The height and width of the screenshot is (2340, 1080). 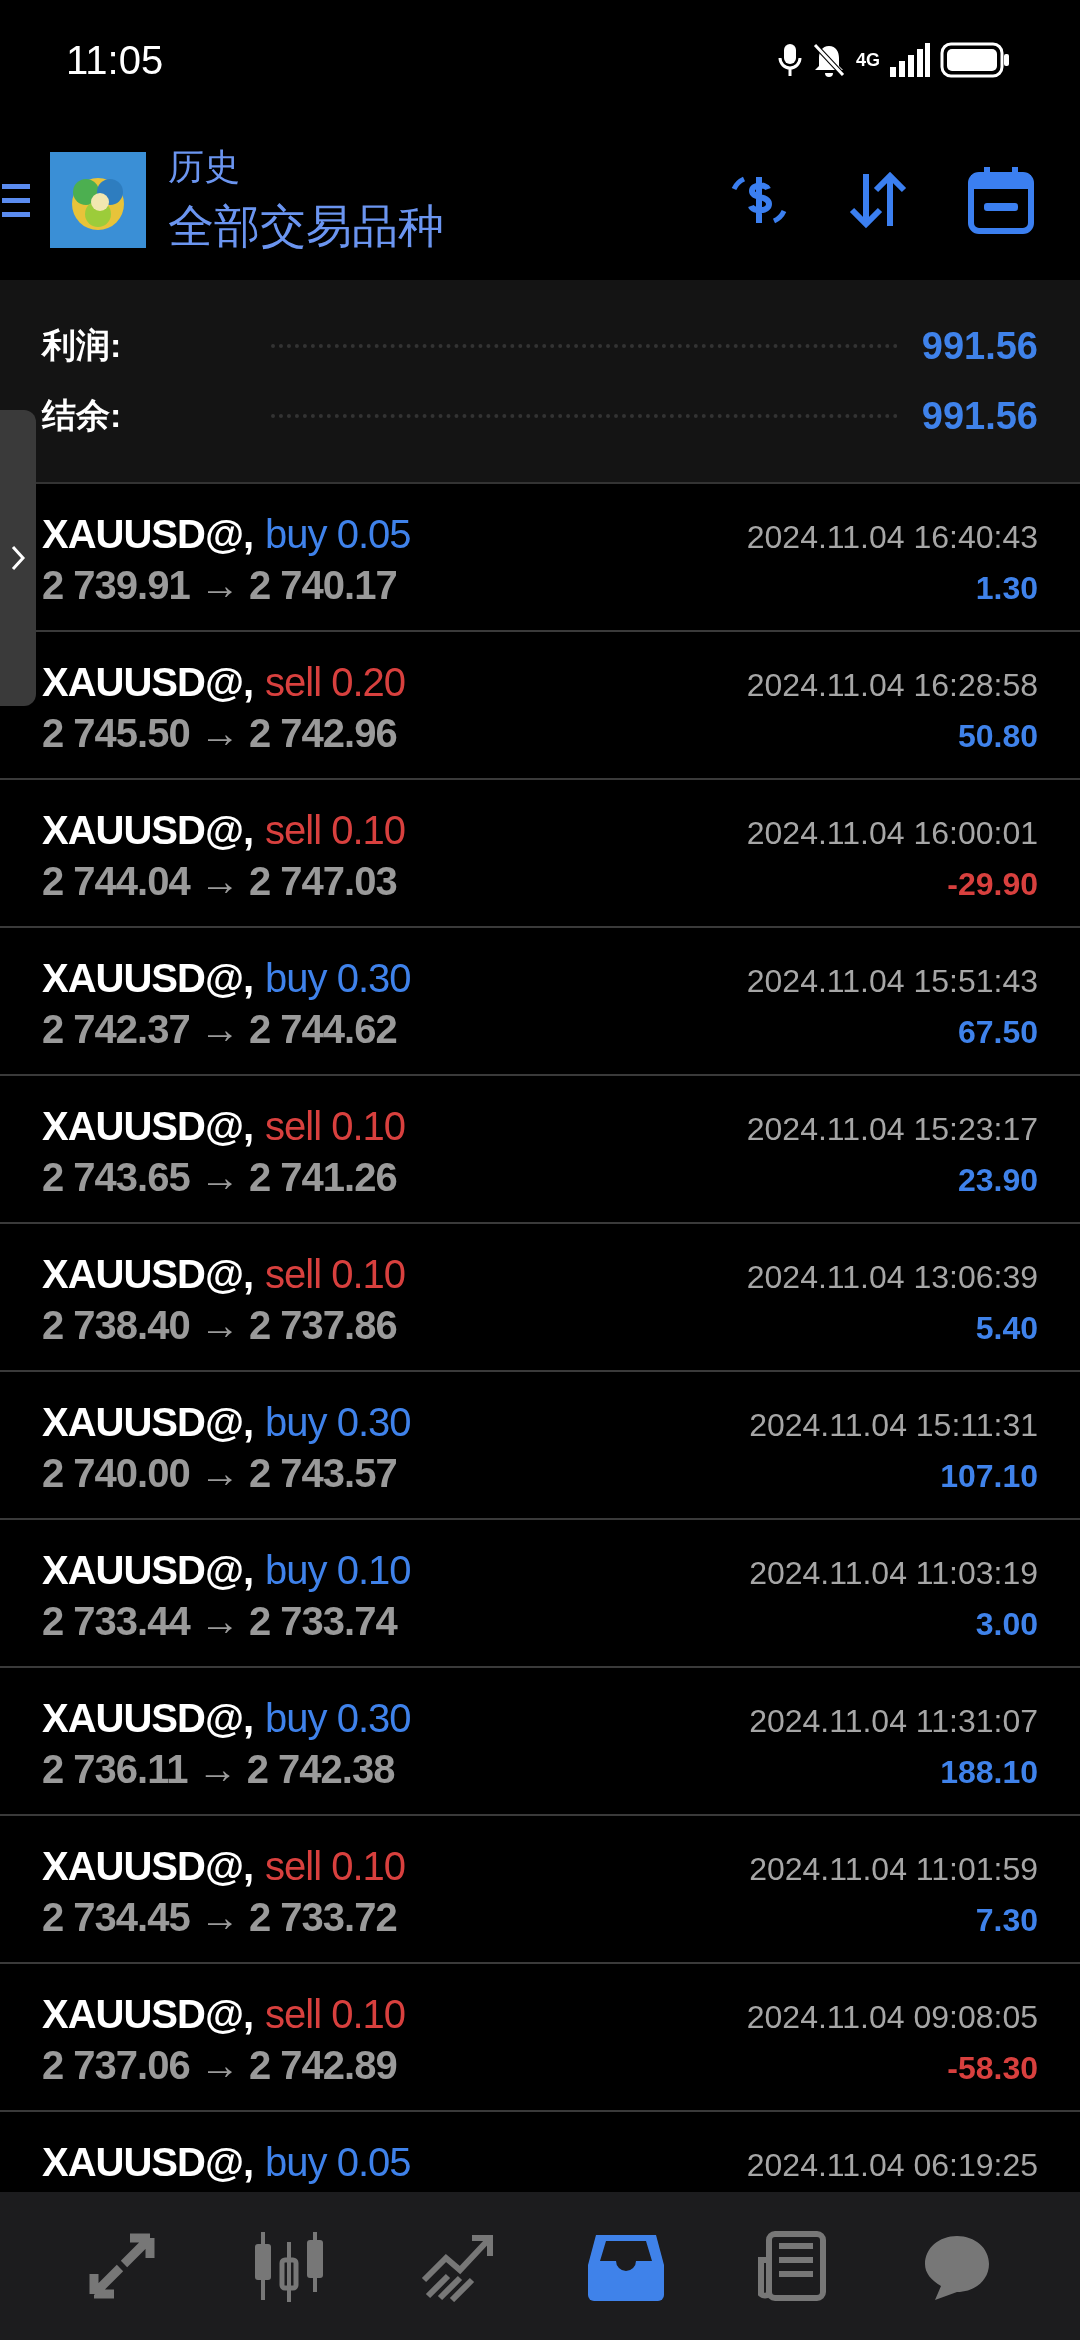 I want to click on trade-profit: 23.90, so click(x=997, y=1180).